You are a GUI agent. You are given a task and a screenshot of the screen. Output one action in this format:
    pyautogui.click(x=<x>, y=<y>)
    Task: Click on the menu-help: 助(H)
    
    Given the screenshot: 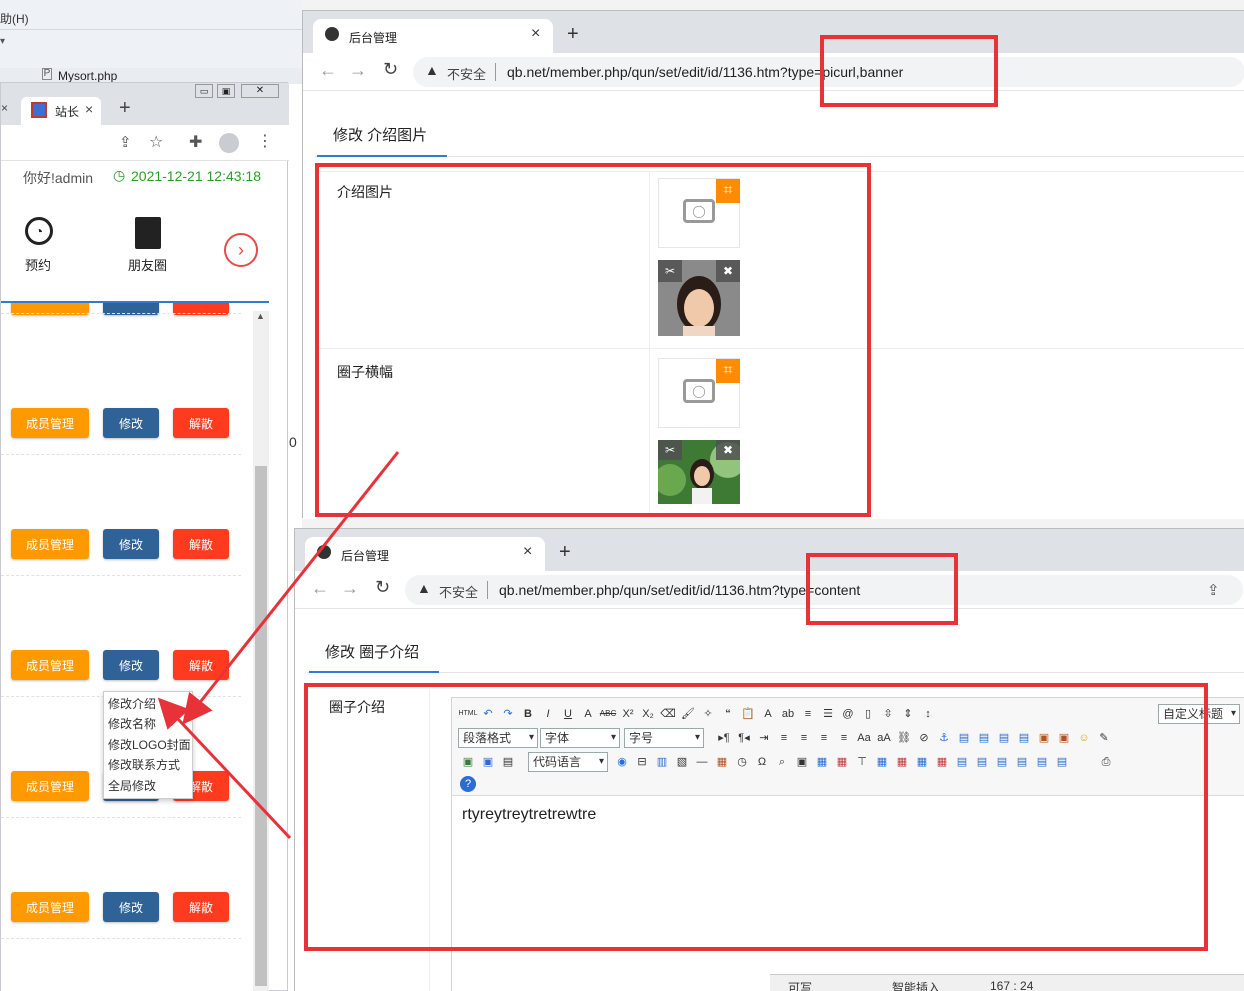 What is the action you would take?
    pyautogui.click(x=14, y=18)
    